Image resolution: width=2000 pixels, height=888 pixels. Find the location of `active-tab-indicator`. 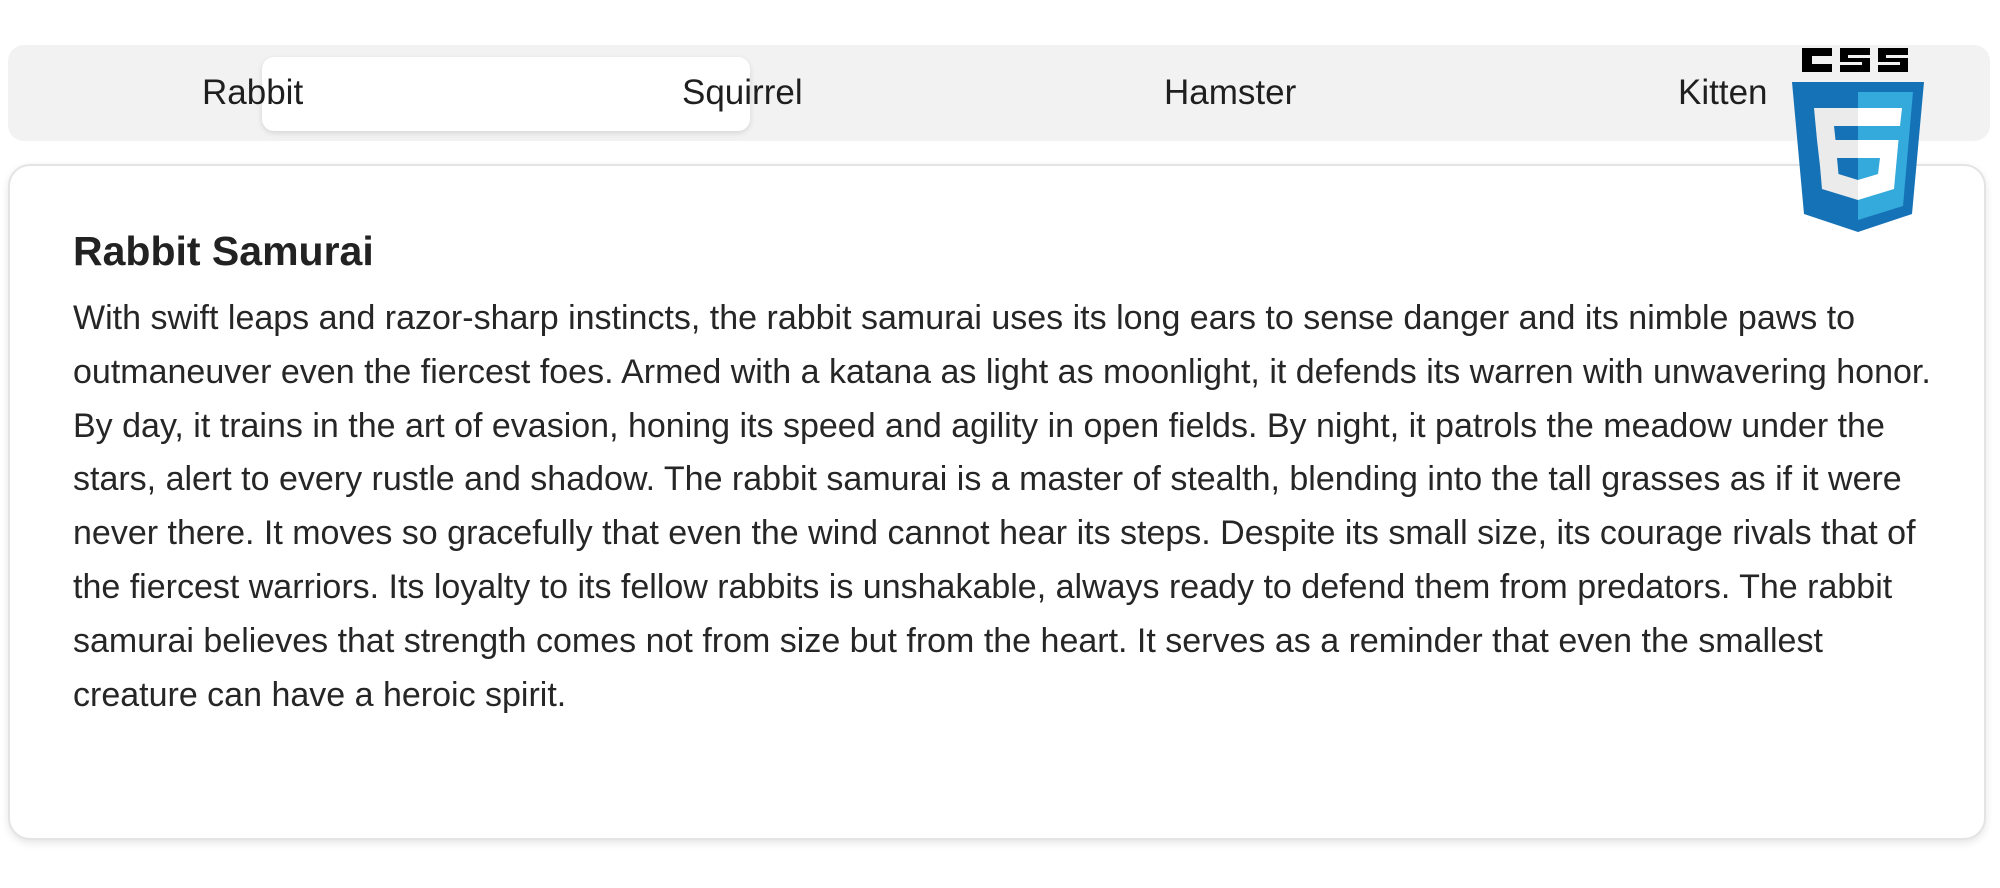

active-tab-indicator is located at coordinates (506, 94).